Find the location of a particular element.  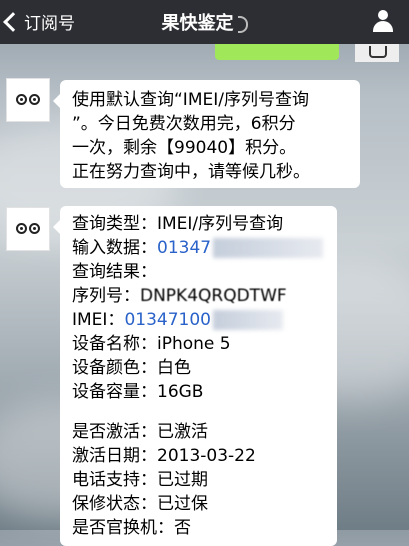

nav-bar: 订阅号 果快鉴定 is located at coordinates (204, 22).